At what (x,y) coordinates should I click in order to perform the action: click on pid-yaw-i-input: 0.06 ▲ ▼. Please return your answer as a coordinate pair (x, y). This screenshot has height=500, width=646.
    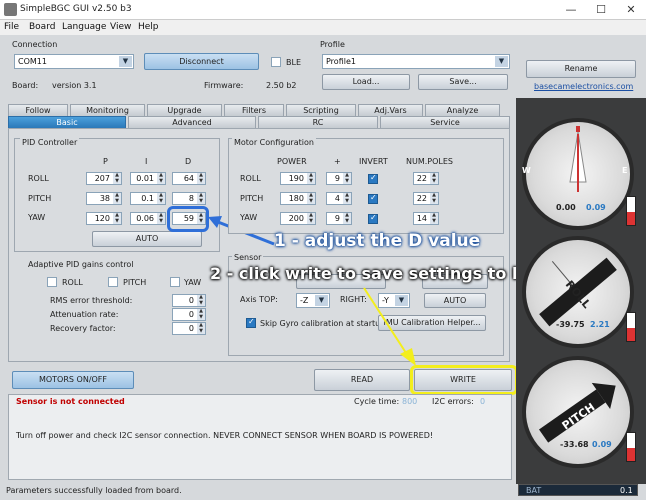
    Looking at the image, I should click on (148, 218).